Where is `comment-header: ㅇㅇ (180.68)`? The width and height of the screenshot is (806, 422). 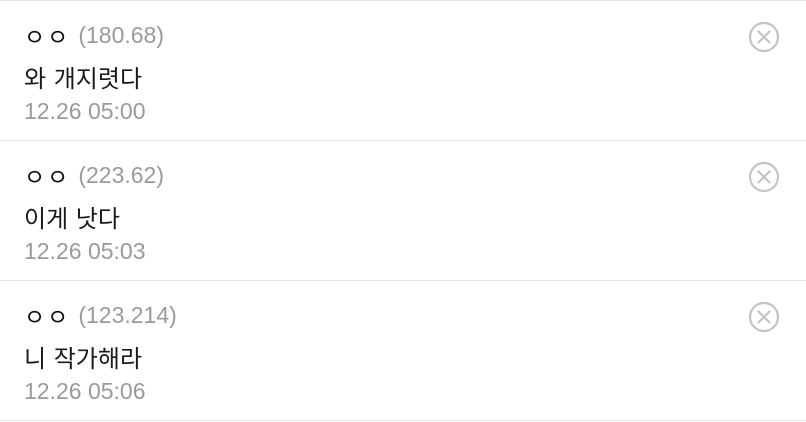 comment-header: ㅇㅇ (180.68) is located at coordinates (94, 35).